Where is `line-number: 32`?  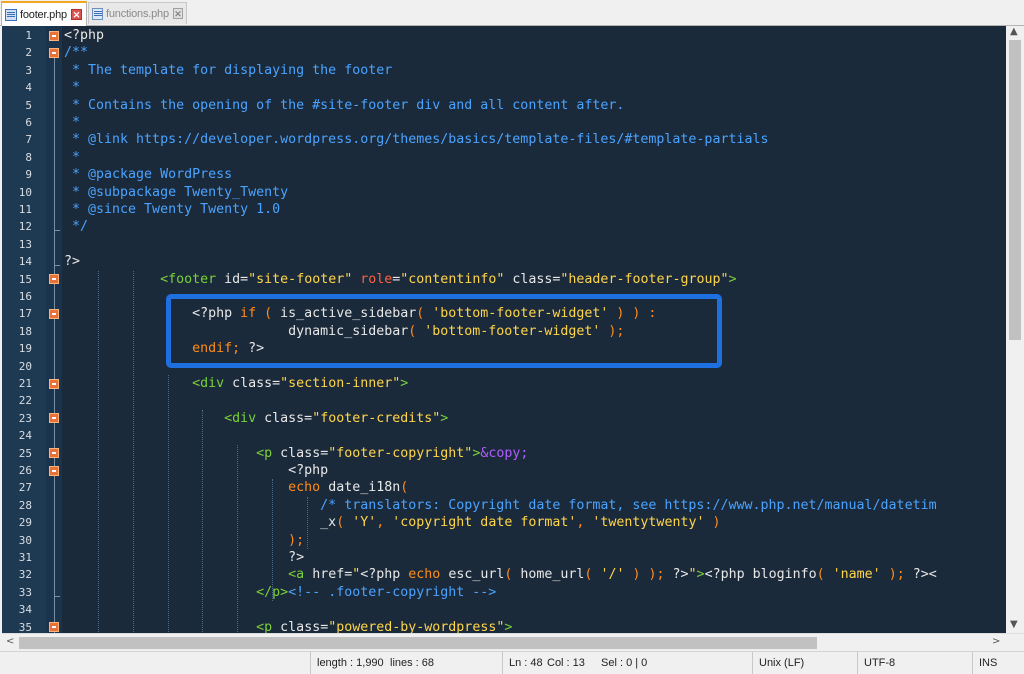 line-number: 32 is located at coordinates (25, 575).